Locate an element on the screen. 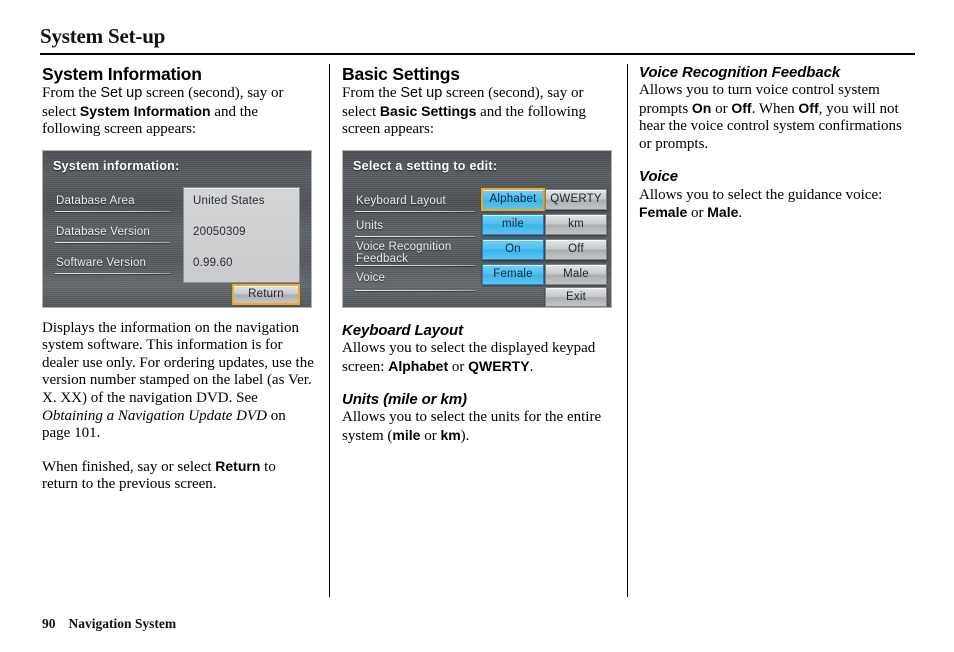  subheading-units: Units (mile or km) is located at coordinates (404, 400).